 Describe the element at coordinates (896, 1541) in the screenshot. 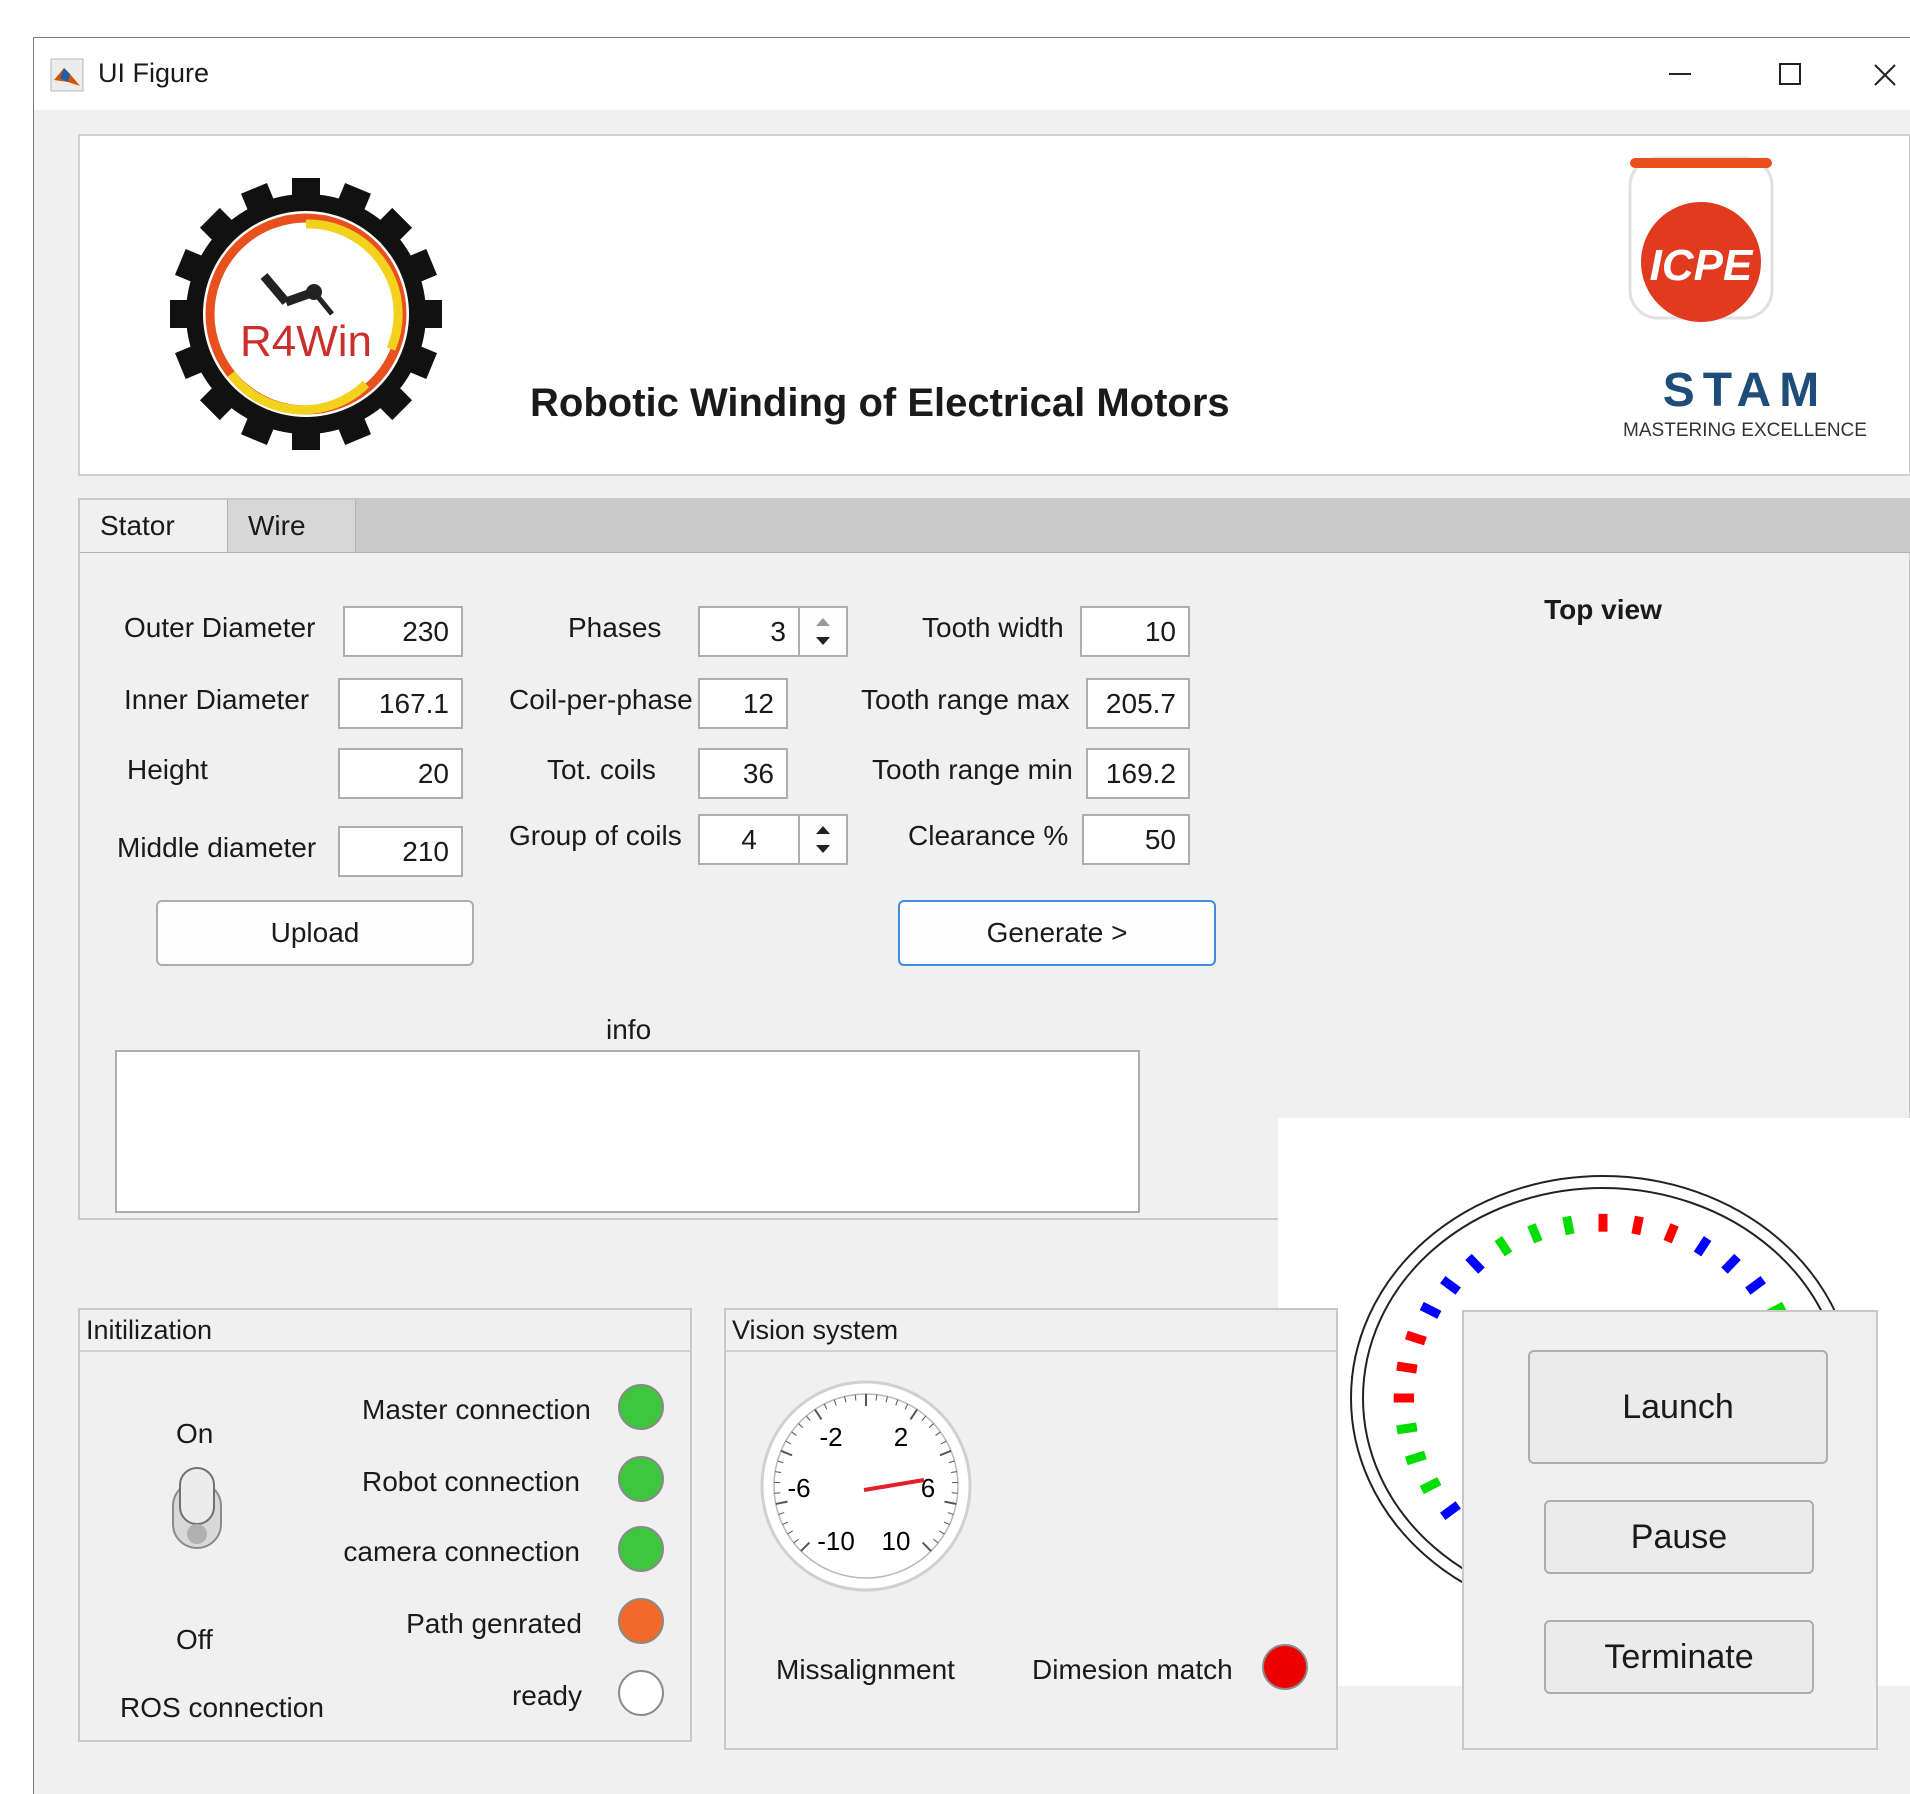

I see `gauge-tick-label: 10` at that location.